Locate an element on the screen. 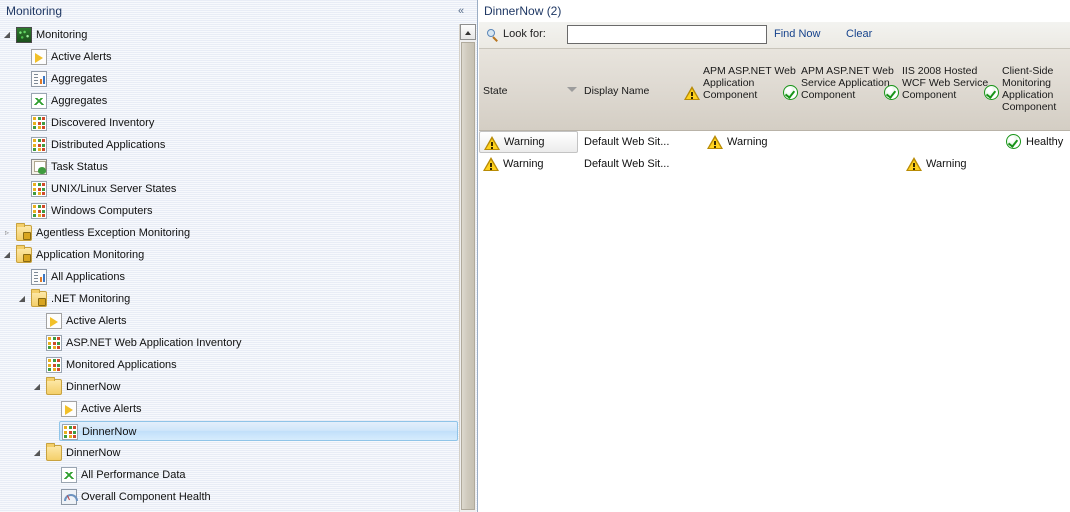 The image size is (1070, 512). cell-client_side: Healthy is located at coordinates (1036, 142).